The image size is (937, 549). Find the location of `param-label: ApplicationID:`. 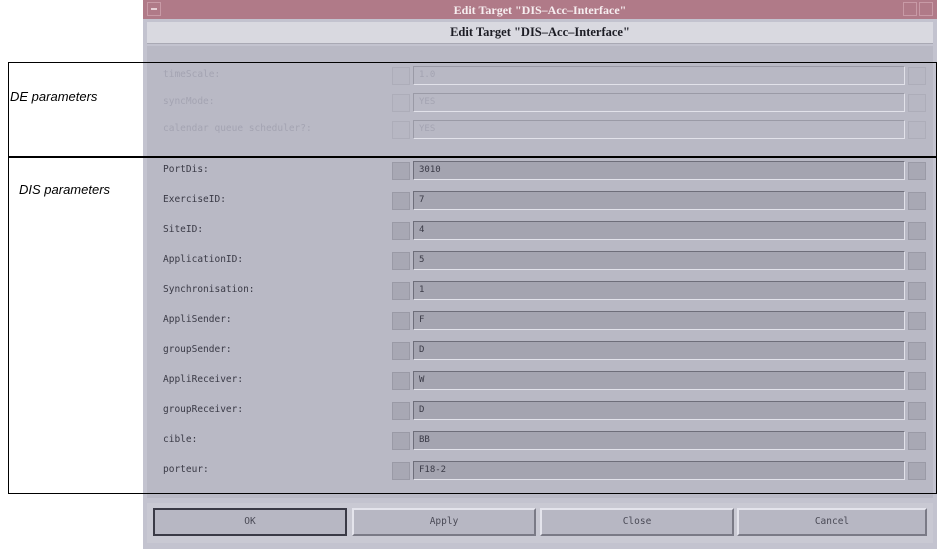

param-label: ApplicationID: is located at coordinates (203, 259).